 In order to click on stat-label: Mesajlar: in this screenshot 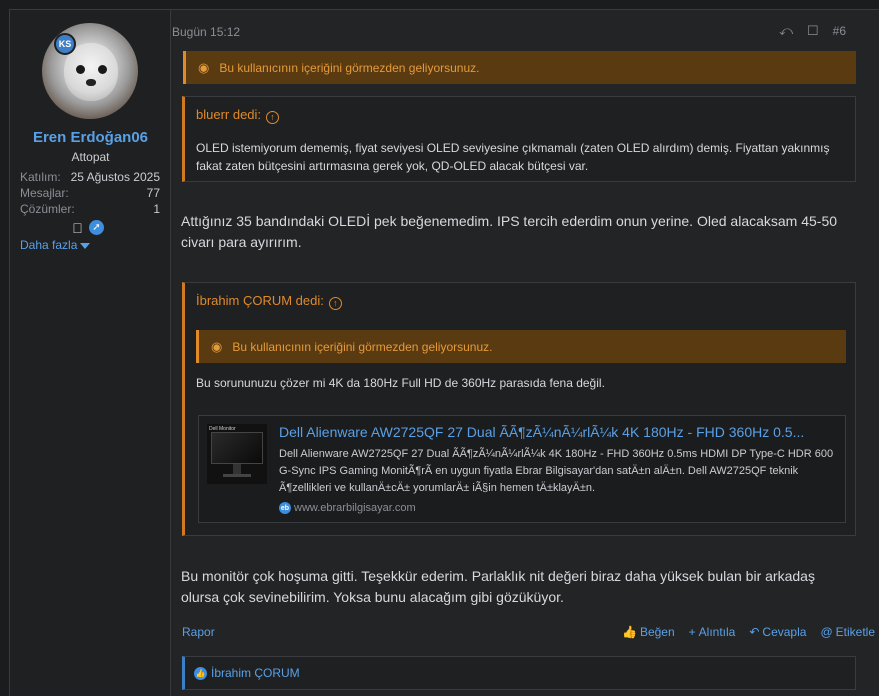, I will do `click(44, 193)`.